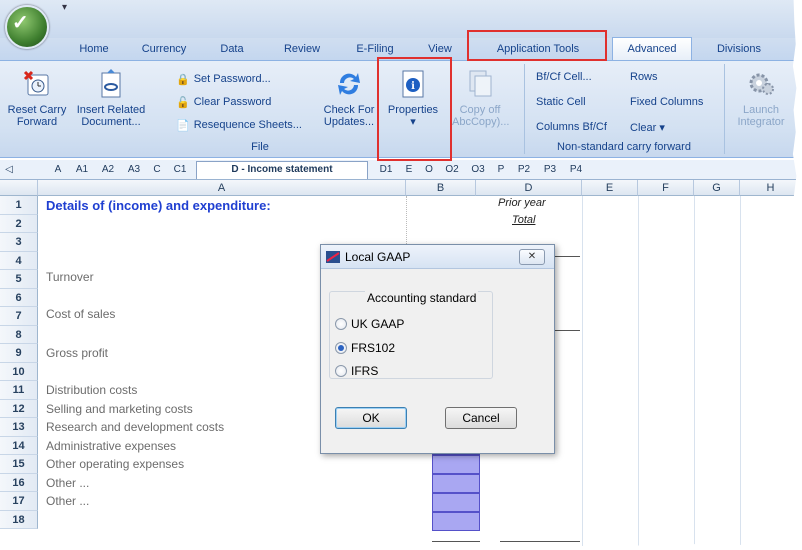 Image resolution: width=802 pixels, height=550 pixels. Describe the element at coordinates (540, 541) in the screenshot. I see `total-line` at that location.